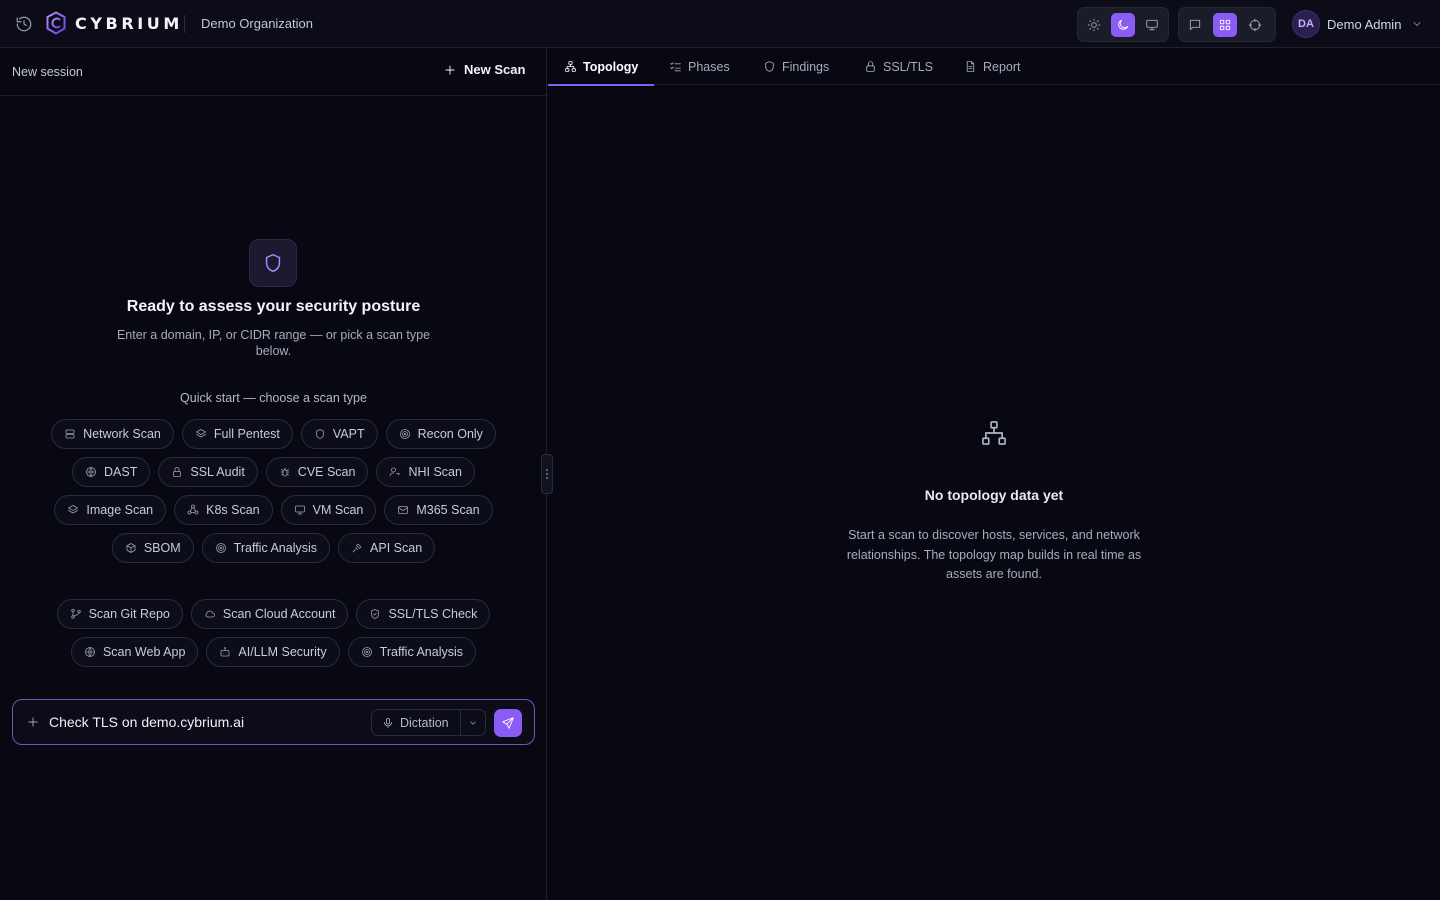 The width and height of the screenshot is (1440, 900). What do you see at coordinates (273, 306) in the screenshot?
I see `hero-title: Ready to assess your security posture` at bounding box center [273, 306].